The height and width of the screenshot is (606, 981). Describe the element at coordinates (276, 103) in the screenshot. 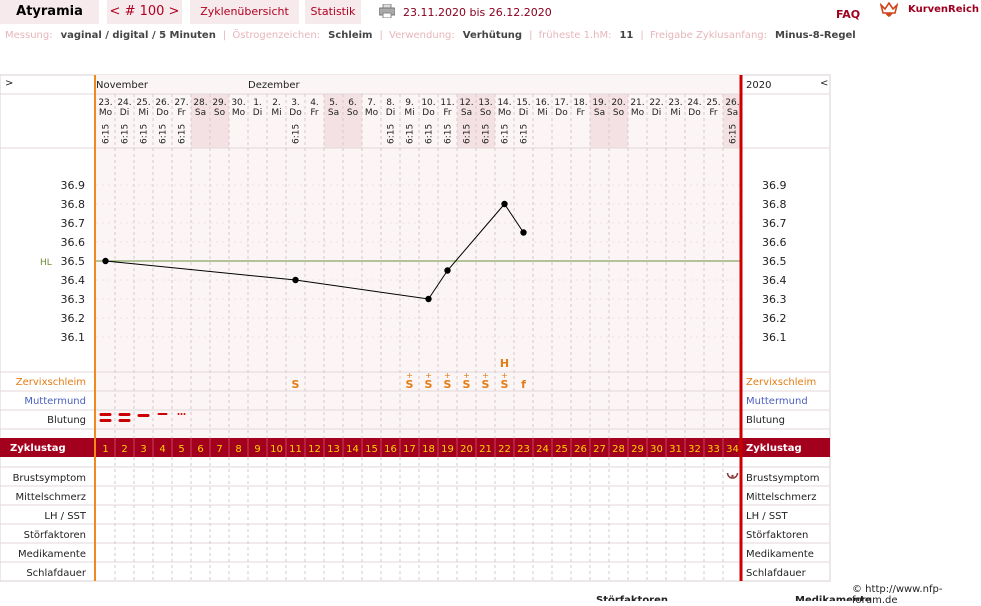

I see `day-number: 2.` at that location.